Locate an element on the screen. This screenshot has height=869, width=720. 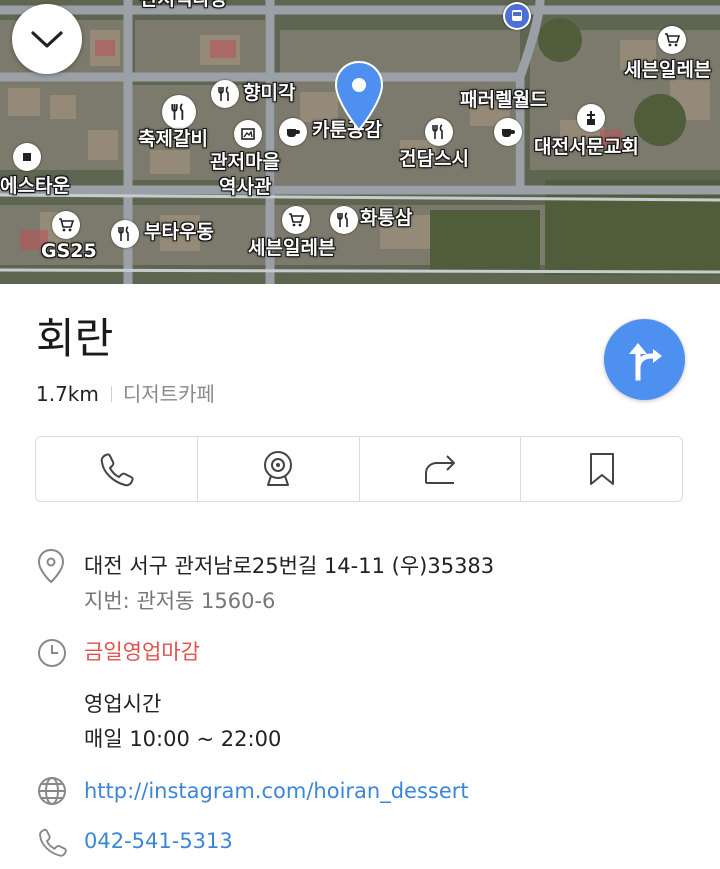
building-icon is located at coordinates (27, 157).